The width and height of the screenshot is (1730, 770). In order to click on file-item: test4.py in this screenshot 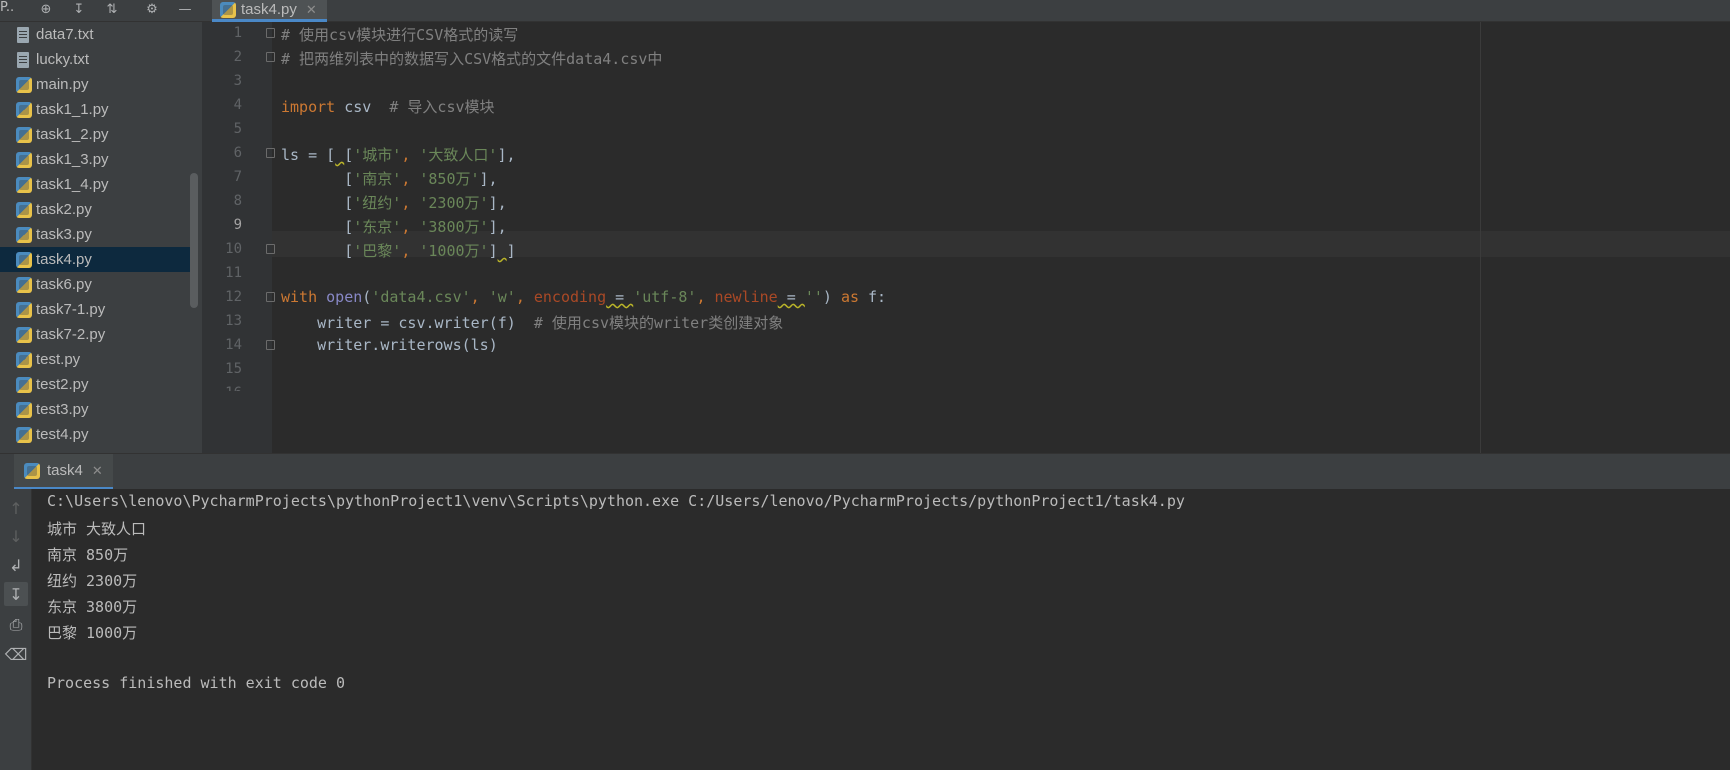, I will do `click(95, 434)`.